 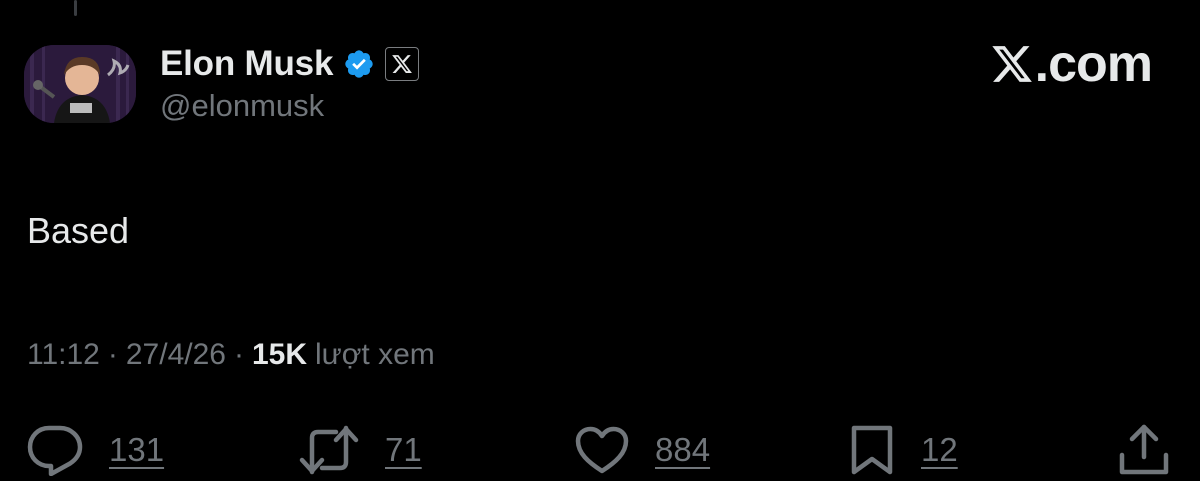 I want to click on share-button, so click(x=1144, y=450).